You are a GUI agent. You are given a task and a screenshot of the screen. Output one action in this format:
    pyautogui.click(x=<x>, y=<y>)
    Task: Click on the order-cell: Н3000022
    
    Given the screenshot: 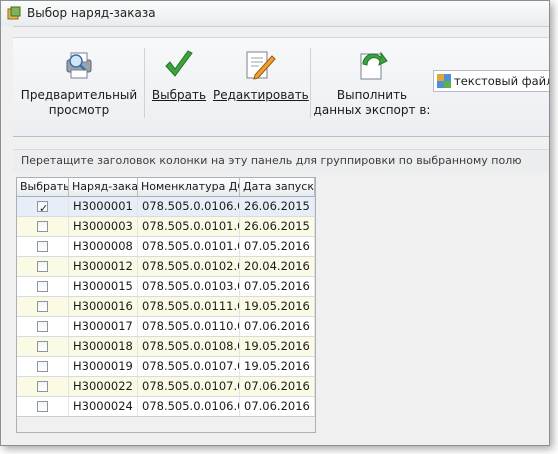 What is the action you would take?
    pyautogui.click(x=103, y=386)
    